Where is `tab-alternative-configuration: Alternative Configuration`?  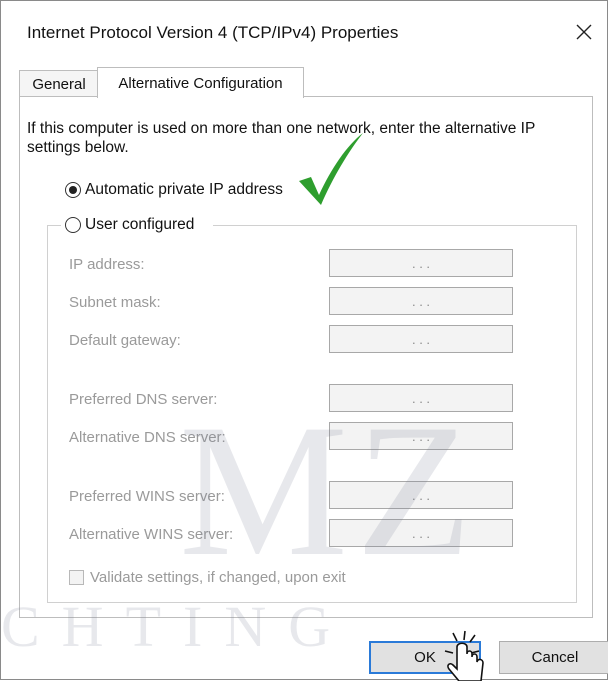
tab-alternative-configuration: Alternative Configuration is located at coordinates (200, 82).